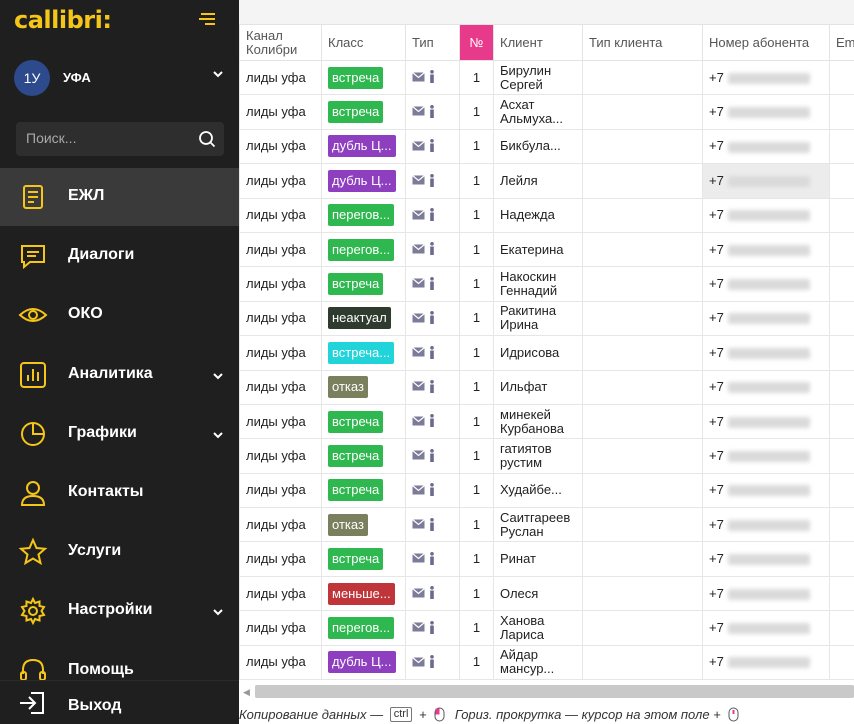  I want to click on table-row: лиды уфа встреча... 1 Идрисова +7, so click(546, 353).